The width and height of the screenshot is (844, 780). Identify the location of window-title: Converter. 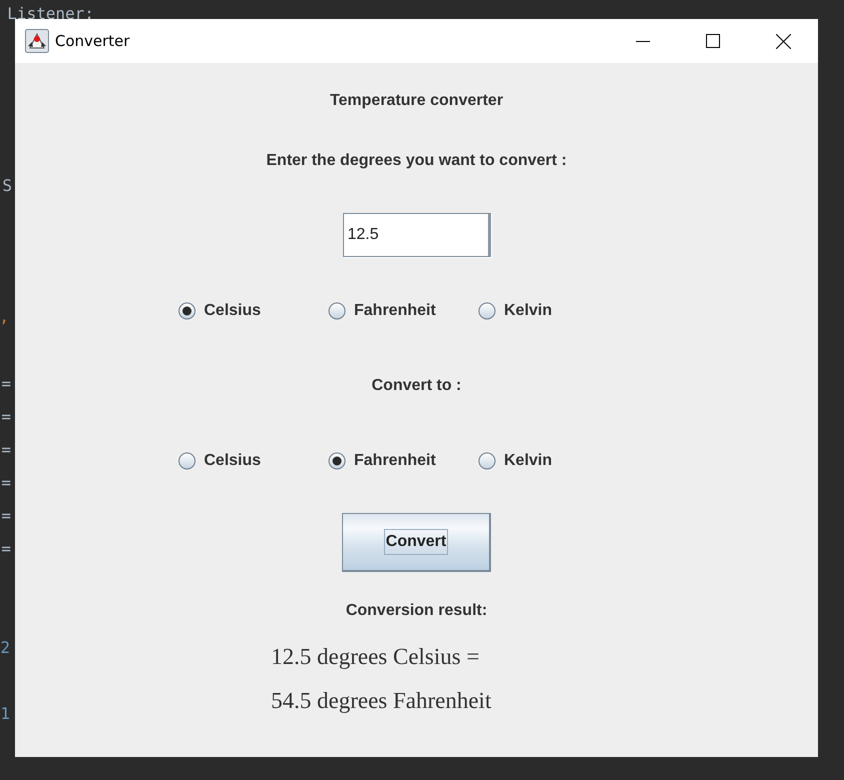
(92, 41).